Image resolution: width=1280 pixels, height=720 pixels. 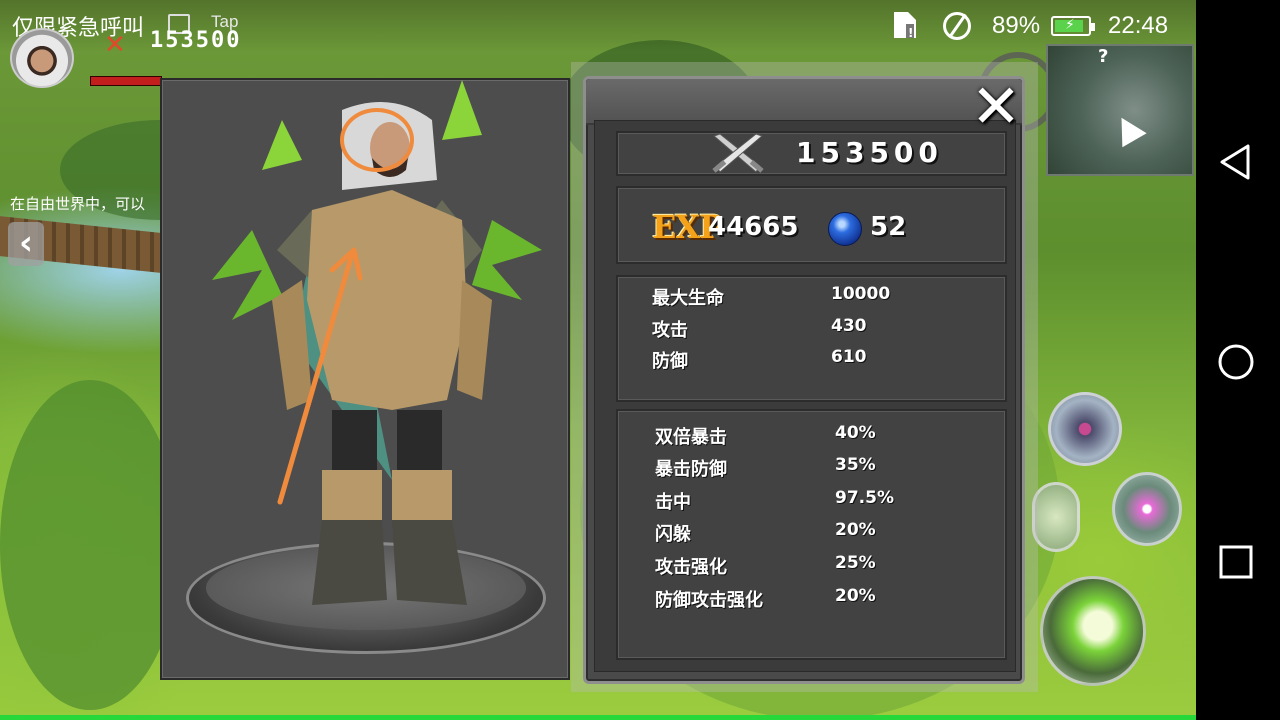 I want to click on battery-percent: 89%, so click(x=1016, y=25).